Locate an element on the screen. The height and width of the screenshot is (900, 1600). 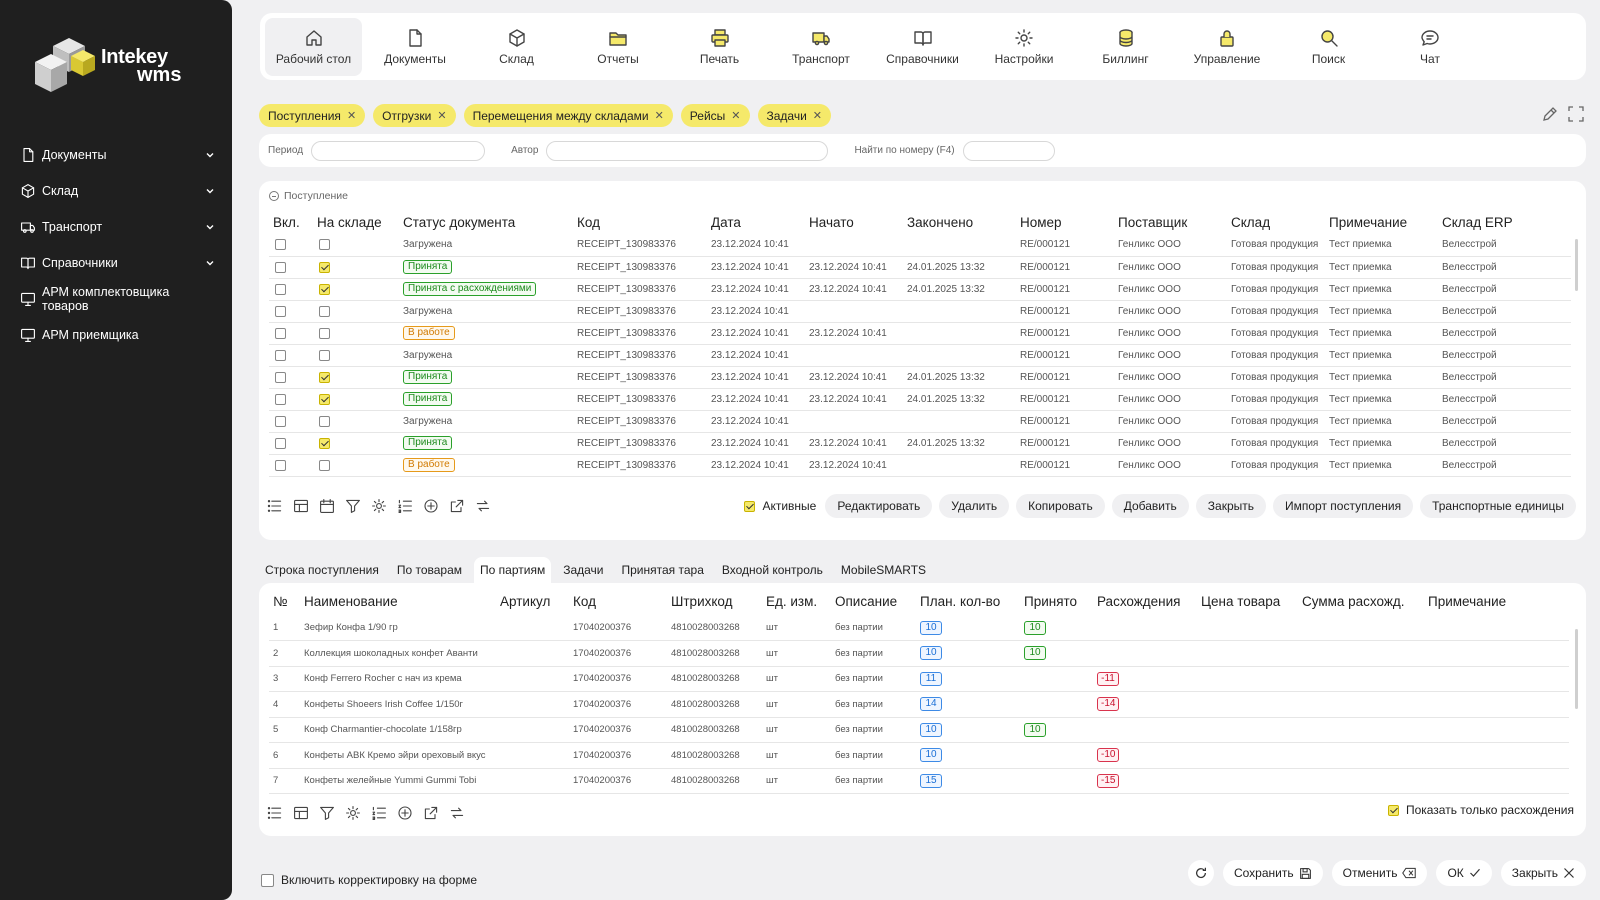
filter-chip: Перемещения между складами ✕ is located at coordinates (568, 115).